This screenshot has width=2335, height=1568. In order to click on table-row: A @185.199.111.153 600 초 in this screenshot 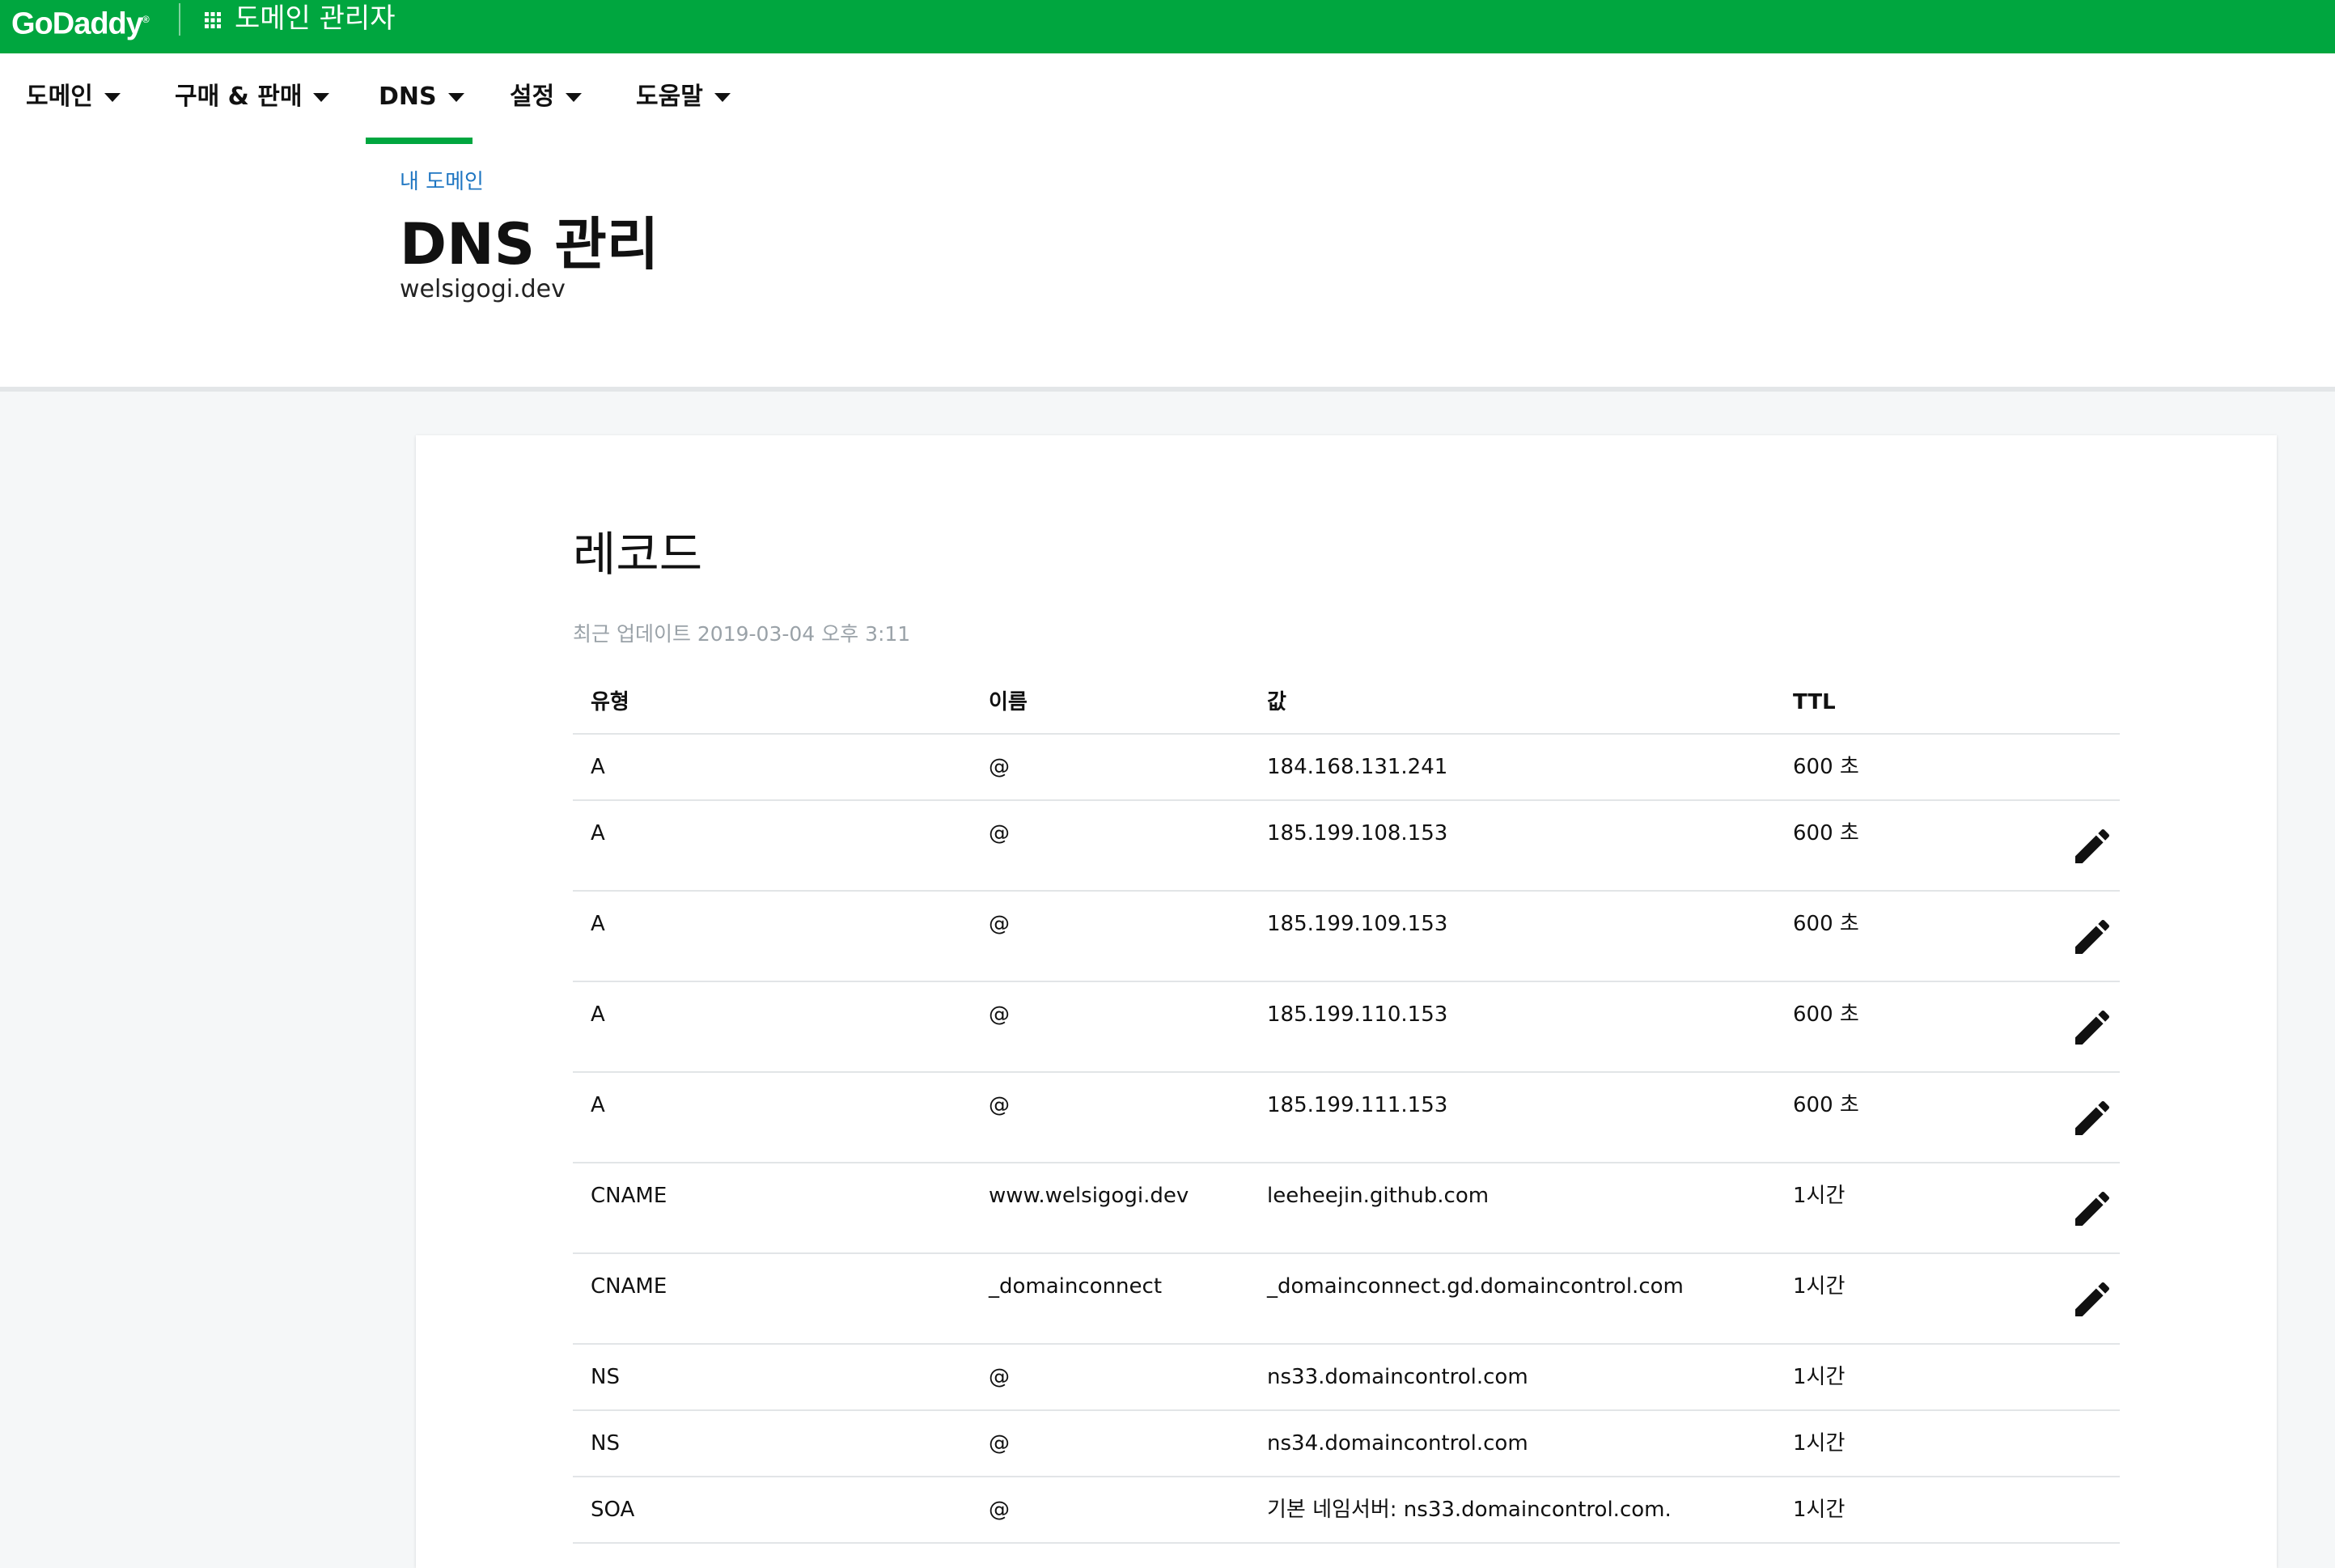, I will do `click(1346, 1118)`.